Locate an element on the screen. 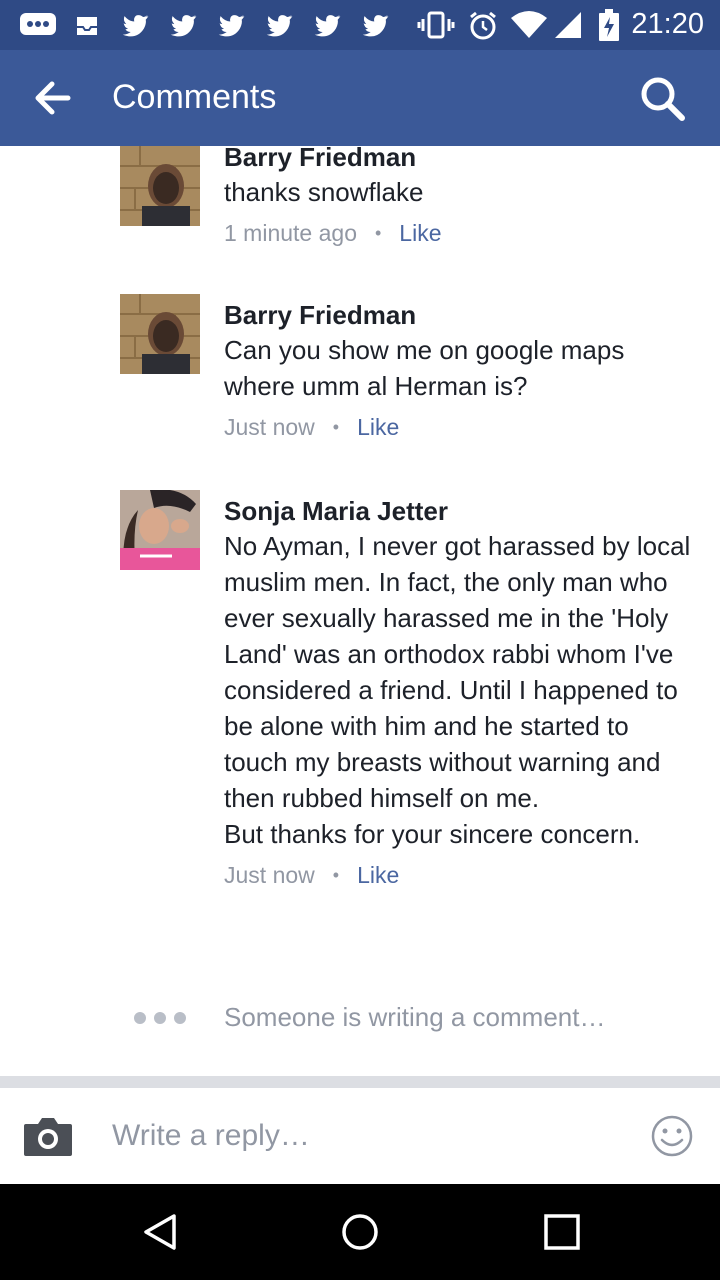 The image size is (720, 1280). reply-input is located at coordinates (362, 1136).